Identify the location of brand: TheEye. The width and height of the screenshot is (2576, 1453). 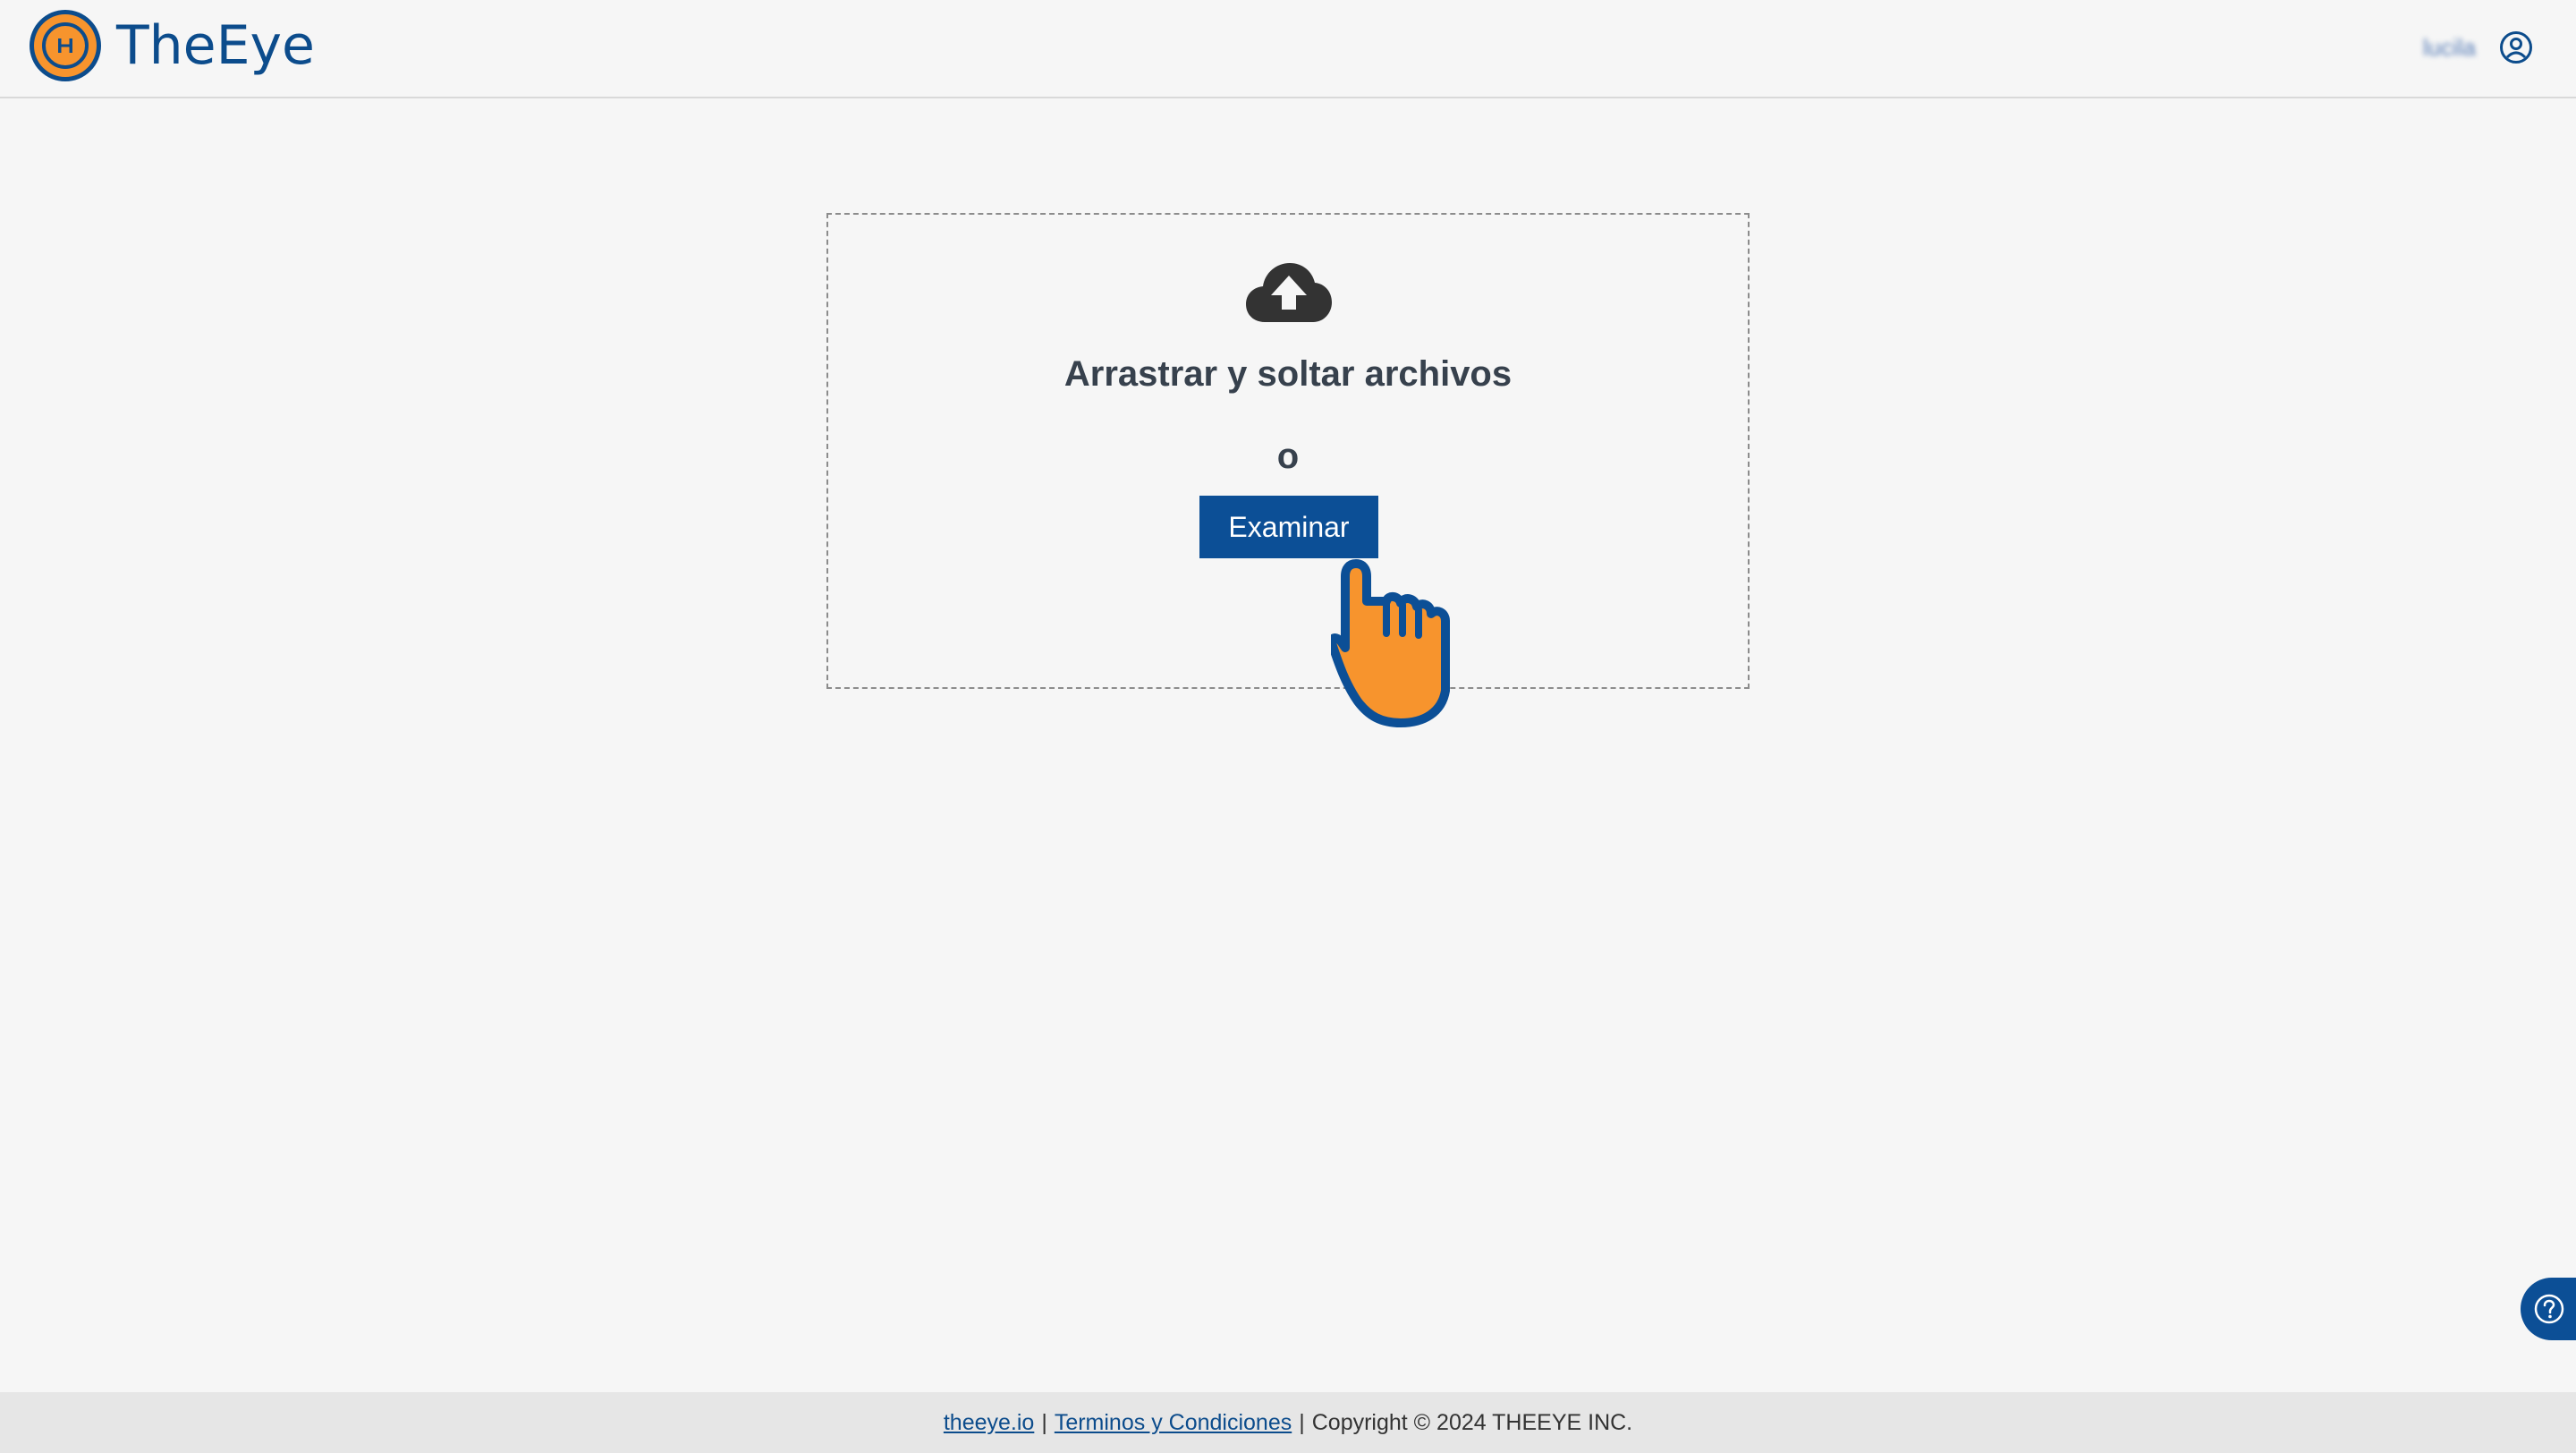
(172, 45).